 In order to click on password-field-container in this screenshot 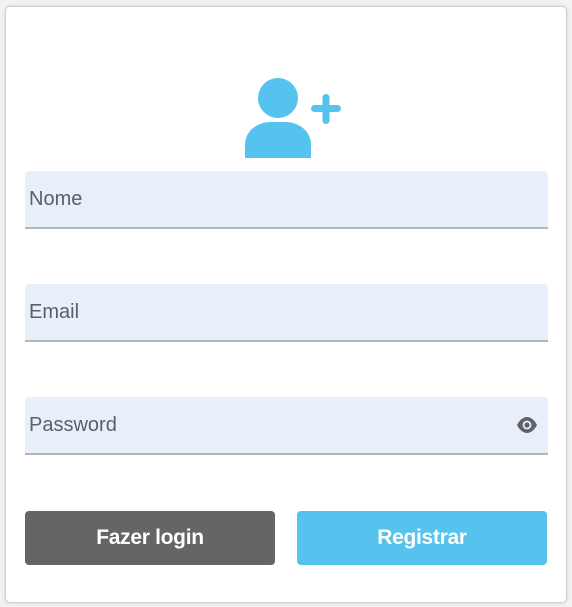, I will do `click(286, 426)`.